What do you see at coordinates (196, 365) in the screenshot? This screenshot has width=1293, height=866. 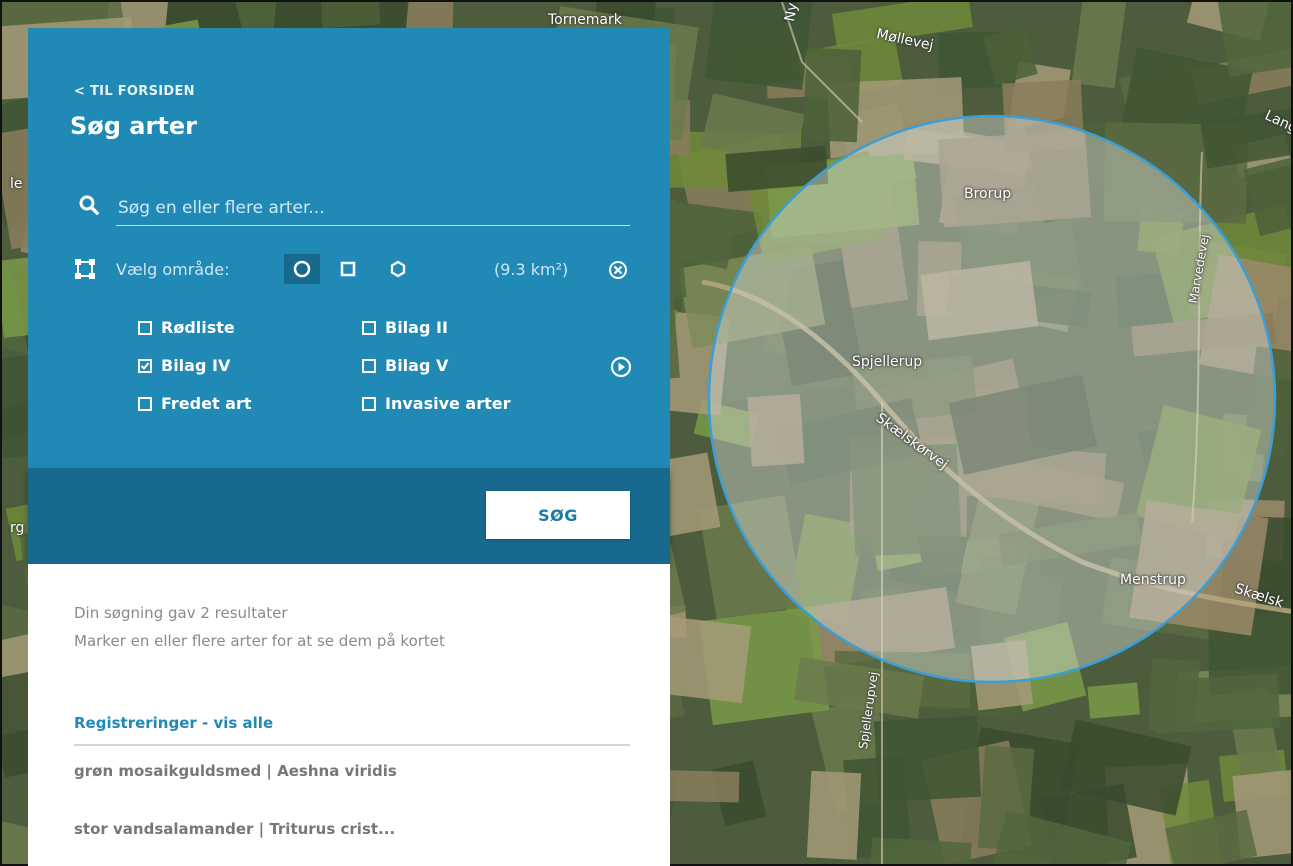 I see `filter-label: Bilag IV` at bounding box center [196, 365].